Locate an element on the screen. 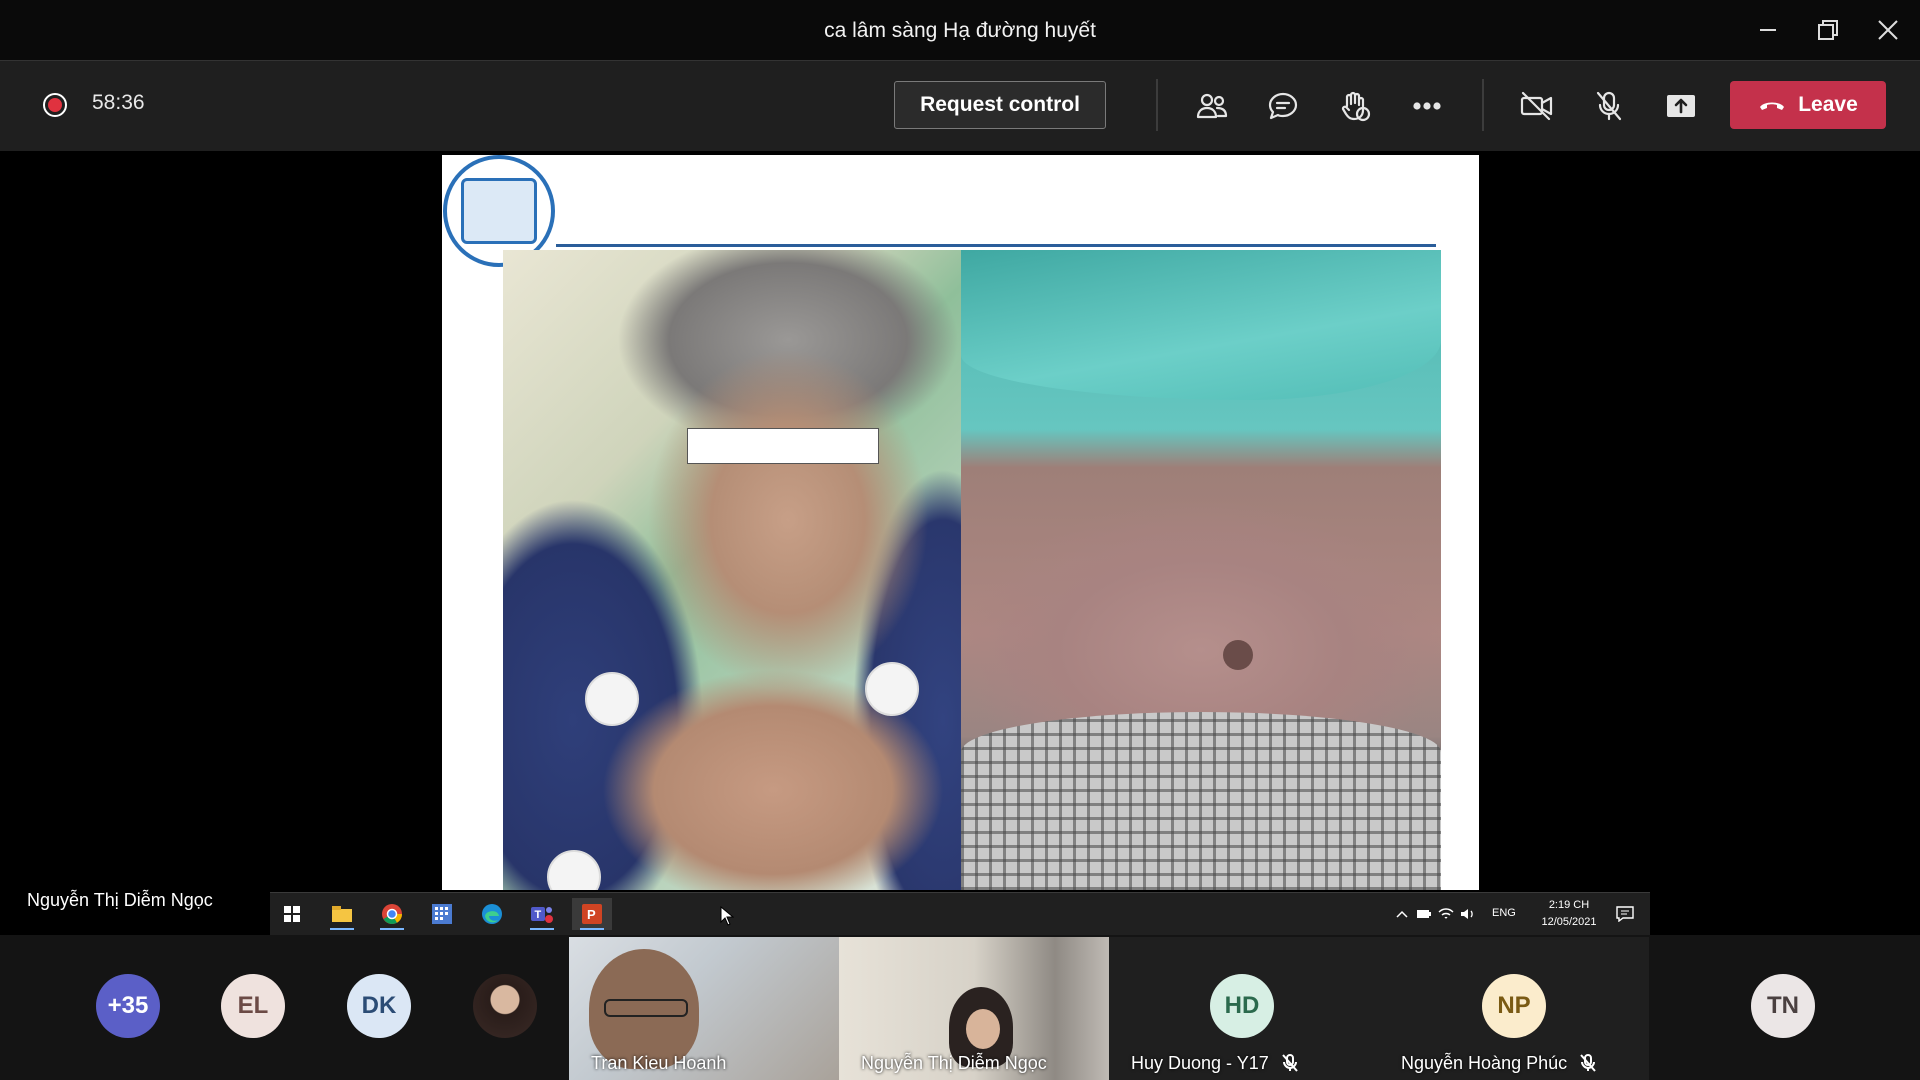 The width and height of the screenshot is (1920, 1080). share-icon is located at coordinates (1681, 106).